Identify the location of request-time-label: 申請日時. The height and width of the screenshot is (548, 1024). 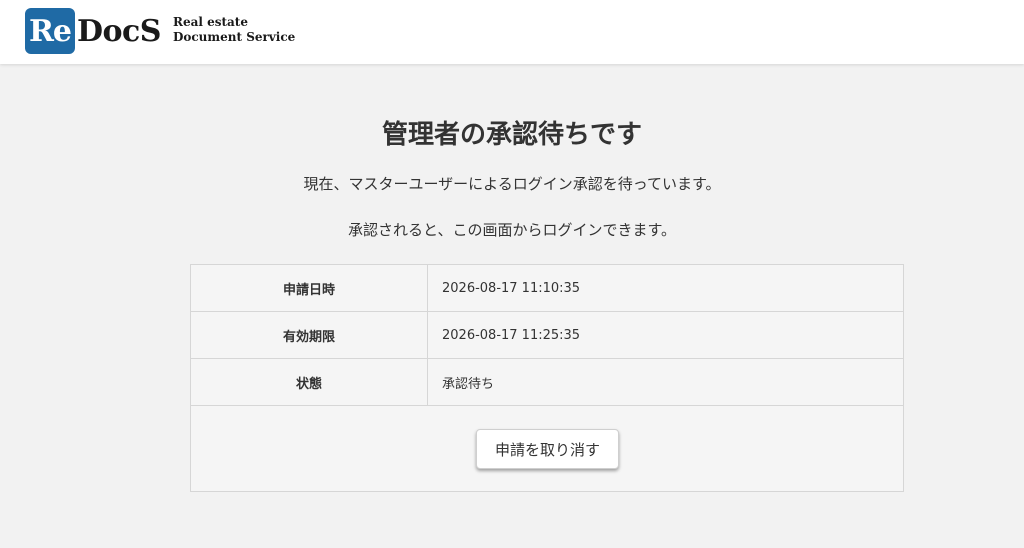
(309, 288).